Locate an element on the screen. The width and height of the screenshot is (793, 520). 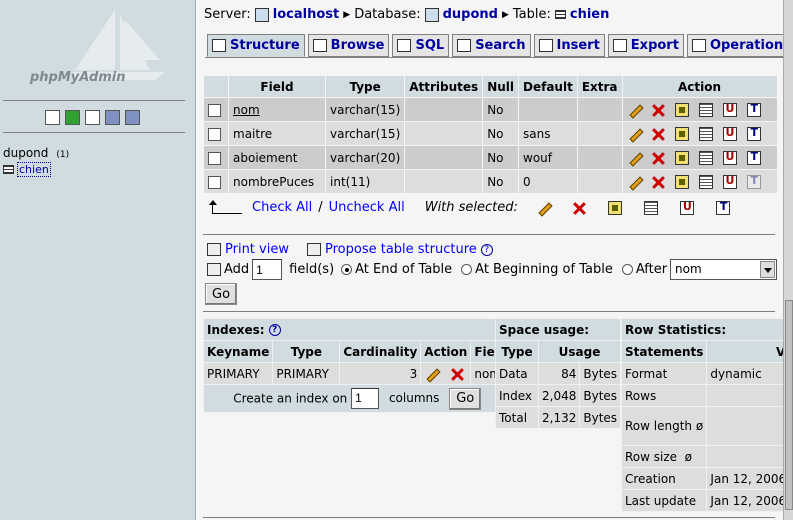
fulltext-disabled-icon is located at coordinates (753, 181).